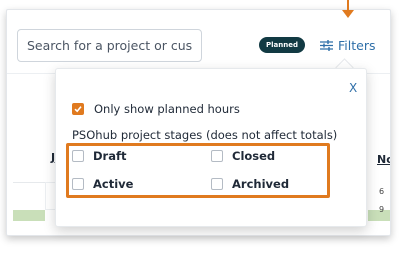  I want to click on only-planned-label: Only show planned hours, so click(167, 109).